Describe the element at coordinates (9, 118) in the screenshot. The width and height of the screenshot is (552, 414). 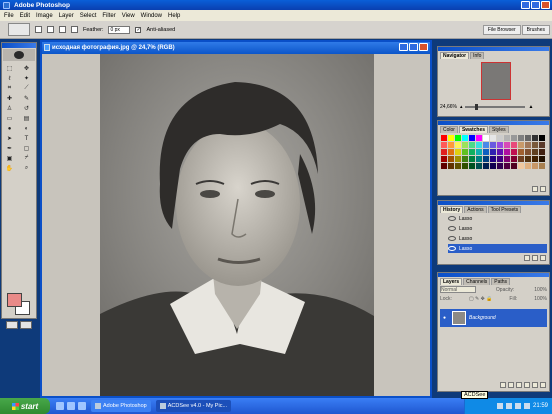
I see `eraser-tool-icon: ▭` at that location.